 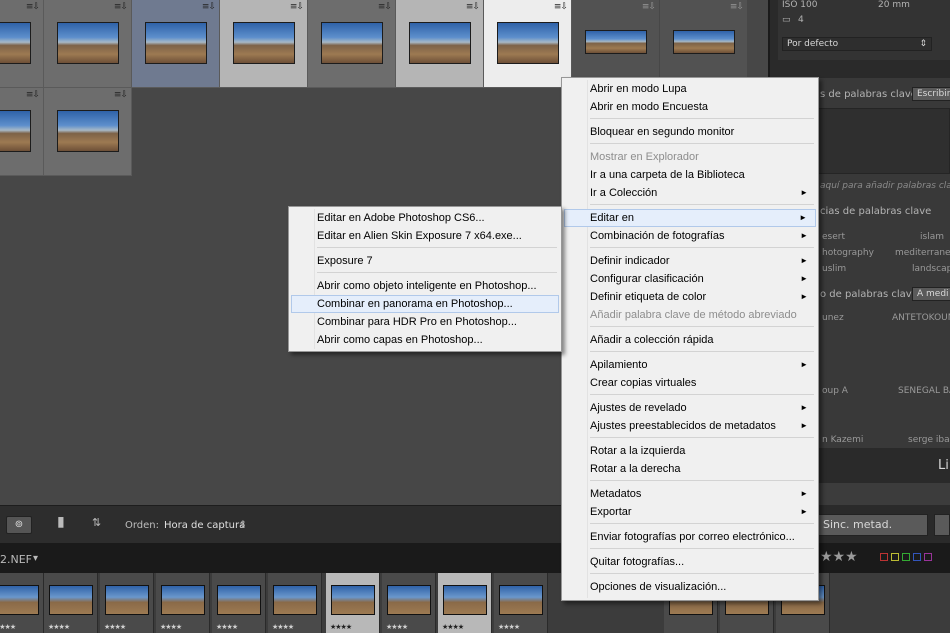 What do you see at coordinates (839, 557) in the screenshot?
I see `filter-stars: ★★★` at bounding box center [839, 557].